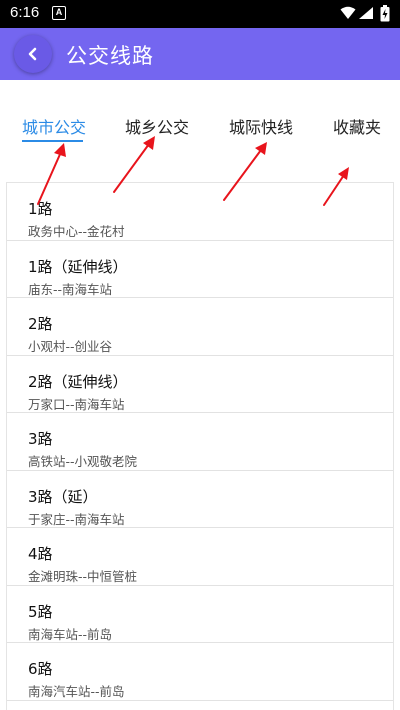  I want to click on route-name: 1路, so click(40, 209).